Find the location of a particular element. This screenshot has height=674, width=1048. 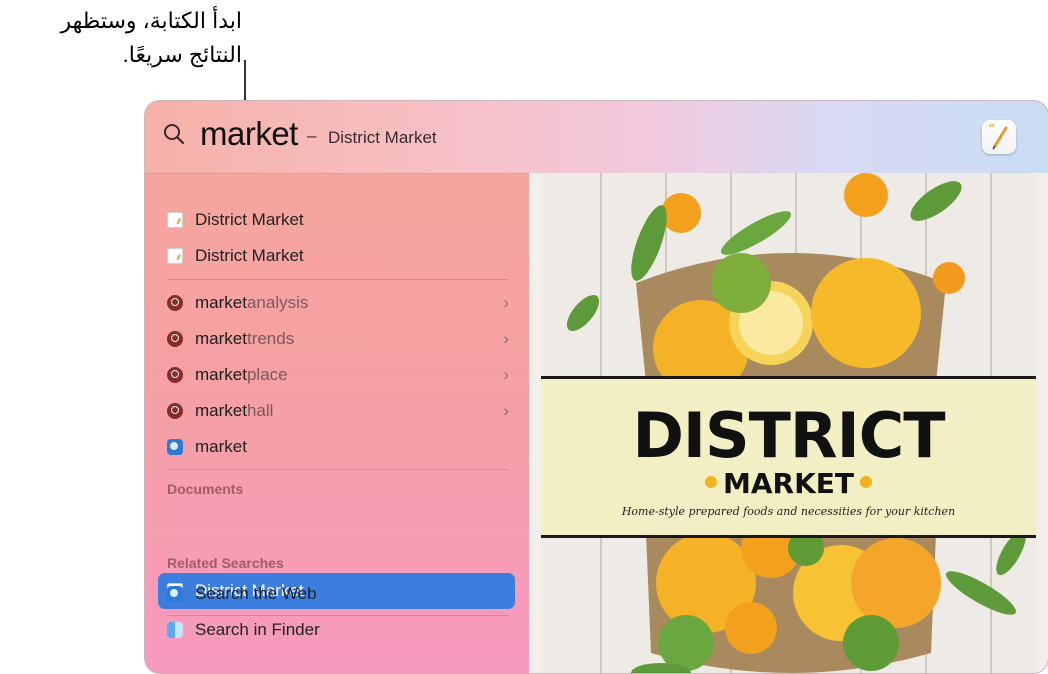

suggestion-item: market analysis › is located at coordinates (341, 303).